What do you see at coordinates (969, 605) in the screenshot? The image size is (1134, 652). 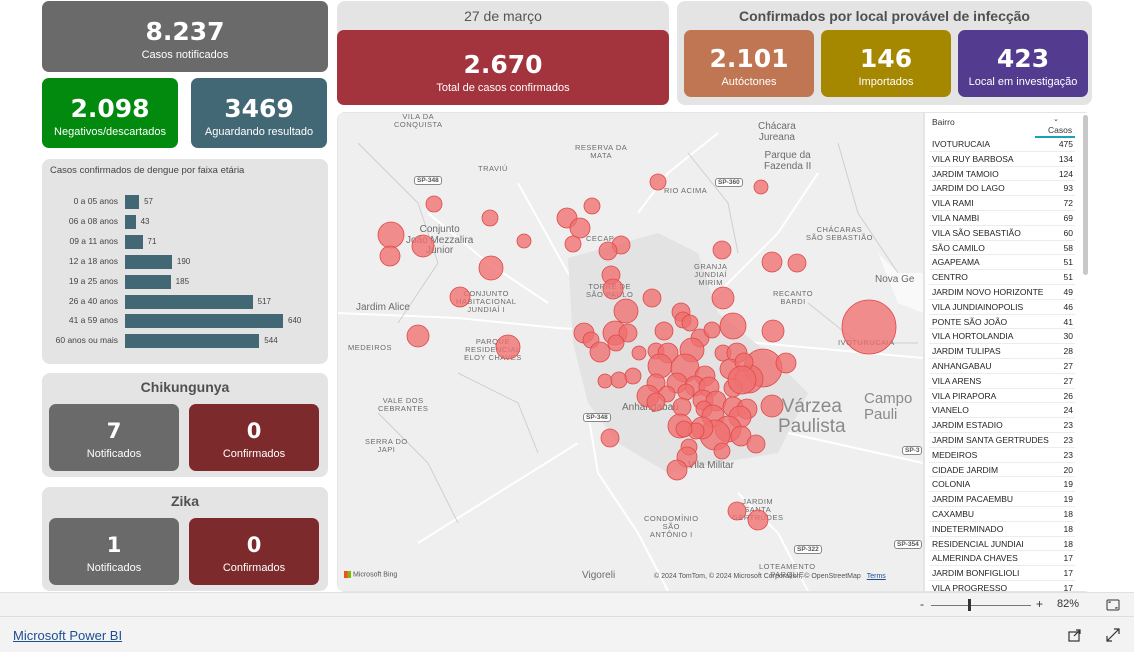 I see `zoom-slider-thumb` at bounding box center [969, 605].